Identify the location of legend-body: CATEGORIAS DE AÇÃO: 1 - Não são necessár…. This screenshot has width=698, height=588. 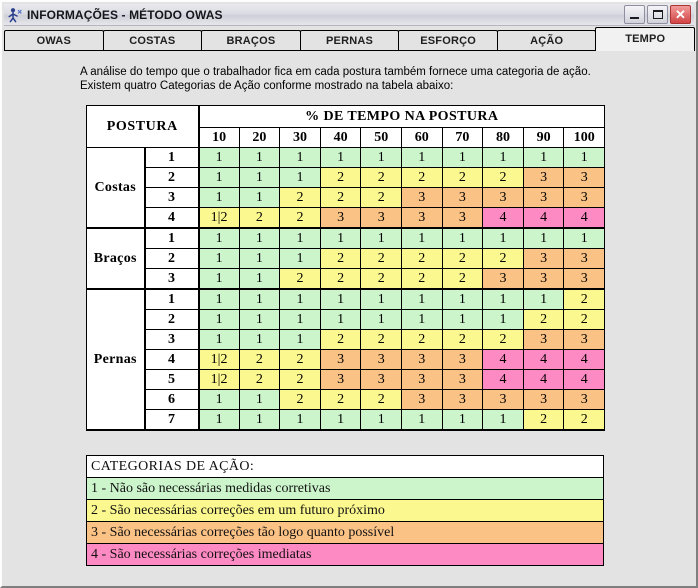
(345, 510).